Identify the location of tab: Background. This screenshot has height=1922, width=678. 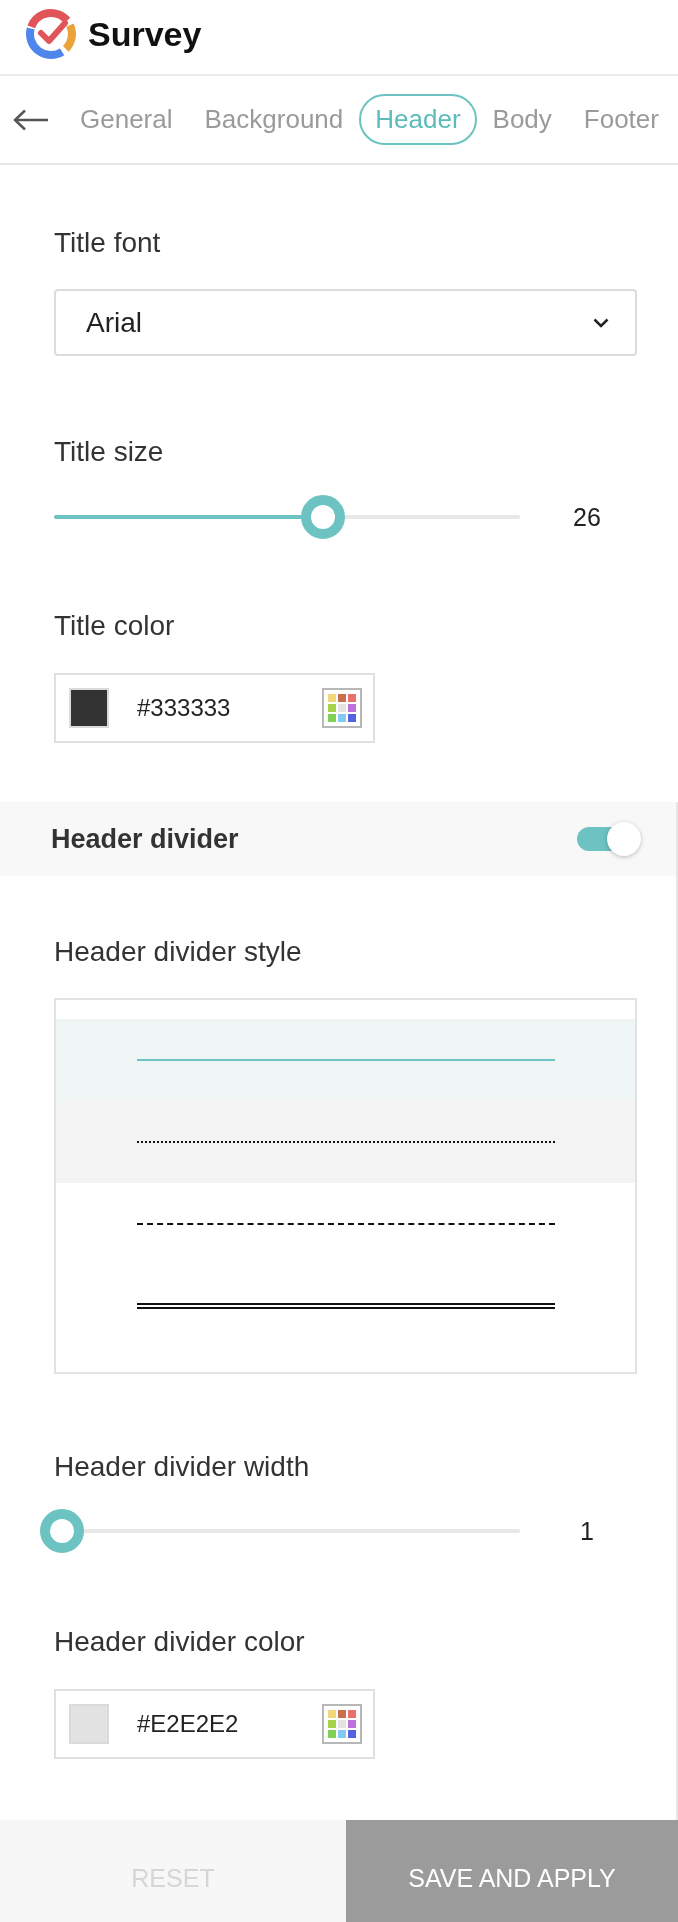
(274, 119).